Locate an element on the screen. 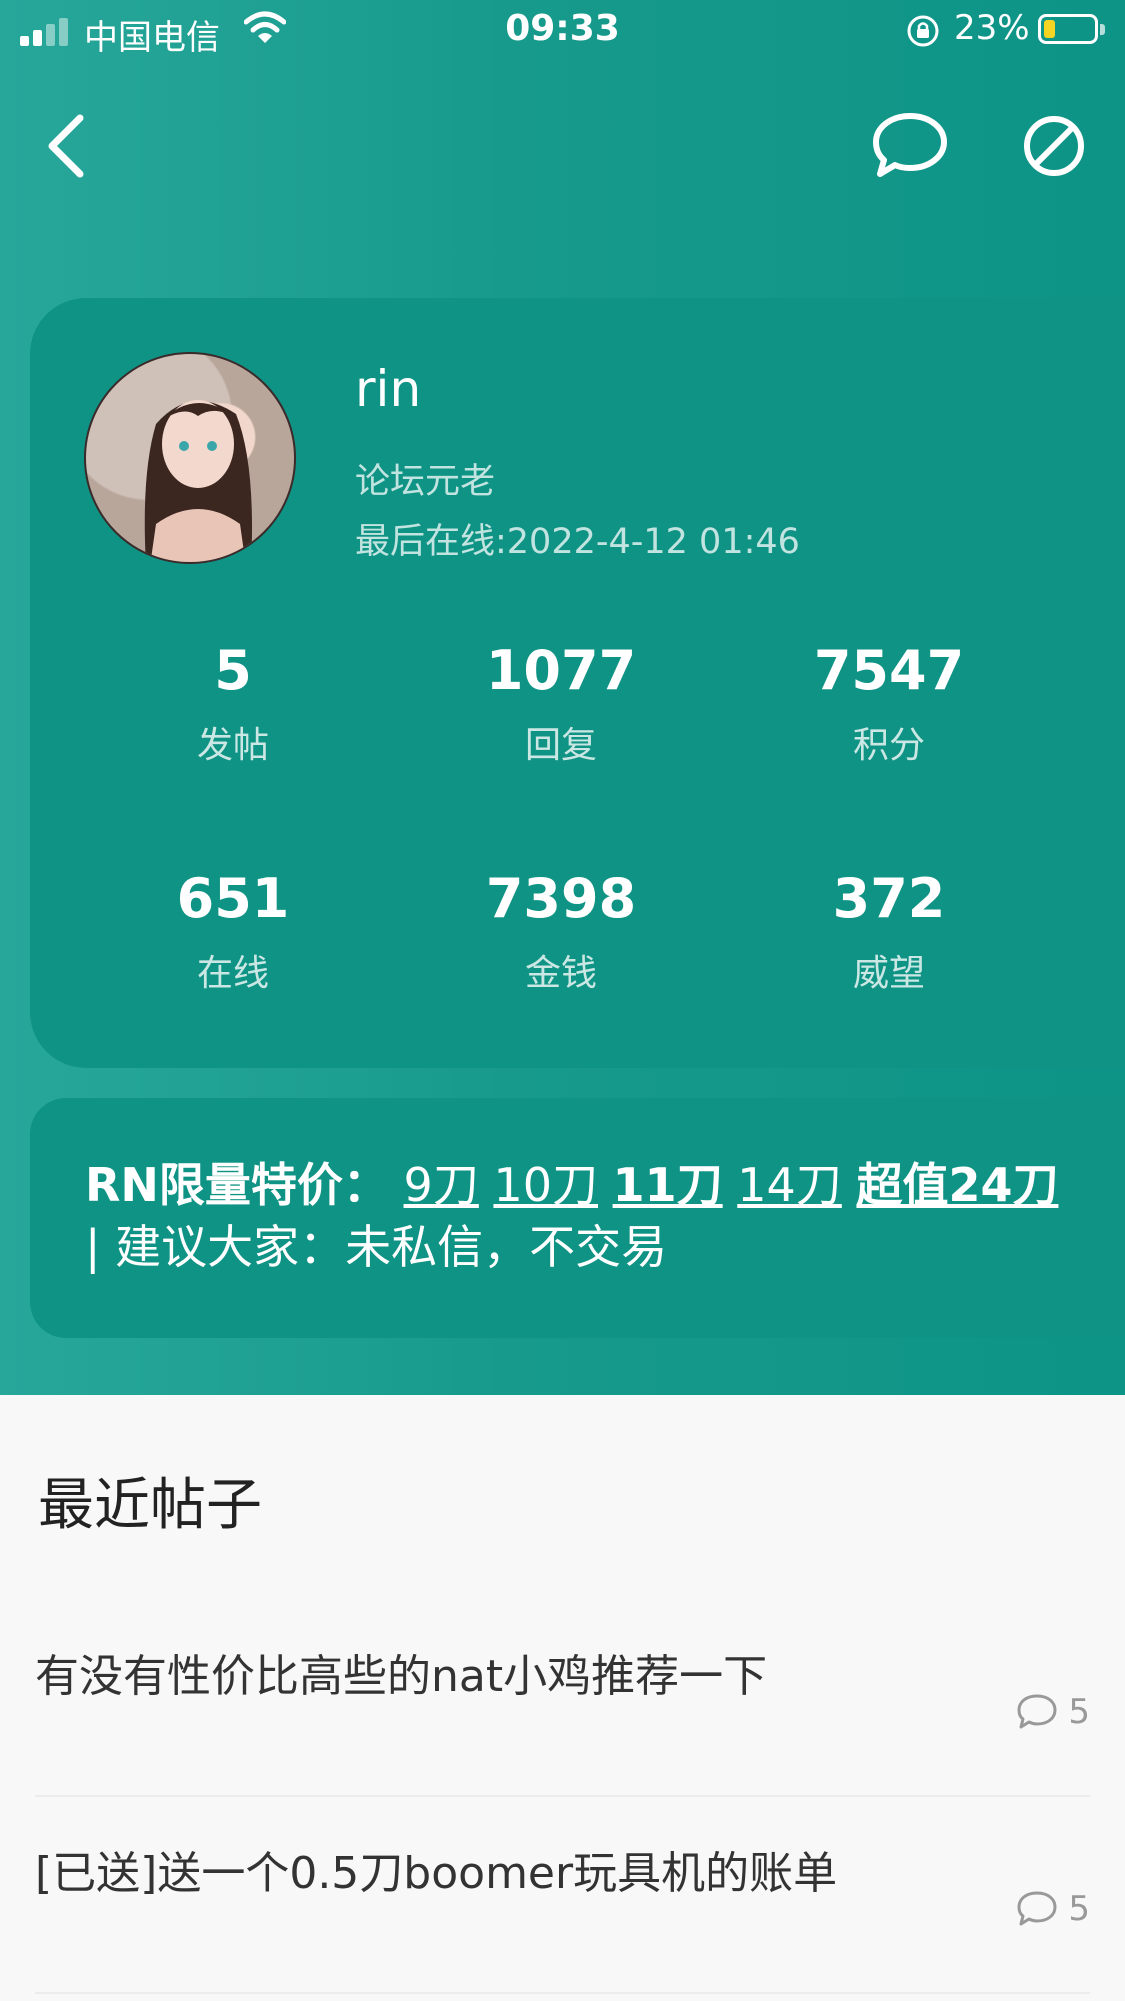 This screenshot has height=2001, width=1125. battery-tip is located at coordinates (1102, 29).